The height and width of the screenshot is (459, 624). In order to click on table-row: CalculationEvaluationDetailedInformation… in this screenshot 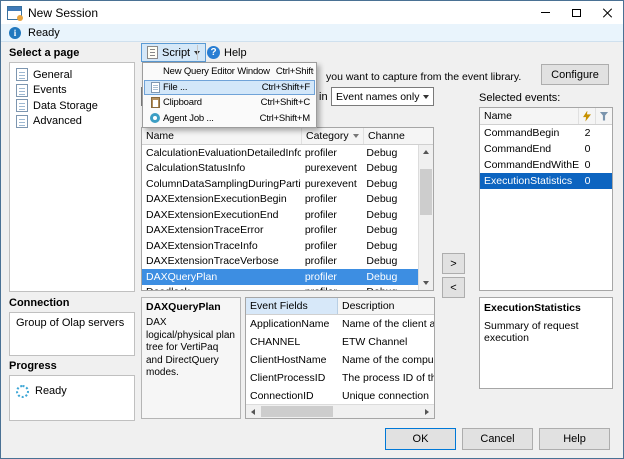, I will do `click(280, 153)`.